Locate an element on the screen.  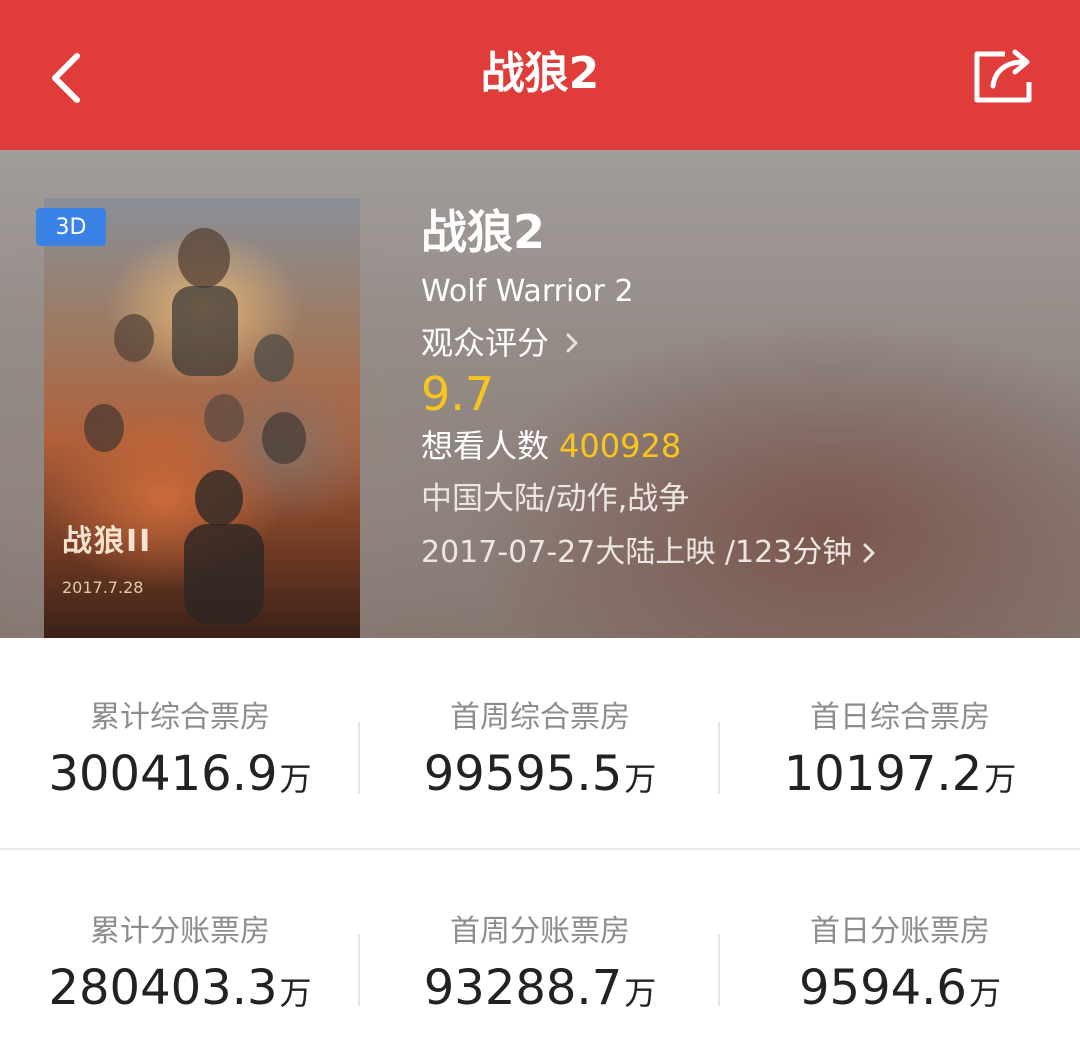
stat-cell: 首周分账票房 93288.7万 is located at coordinates (540, 955).